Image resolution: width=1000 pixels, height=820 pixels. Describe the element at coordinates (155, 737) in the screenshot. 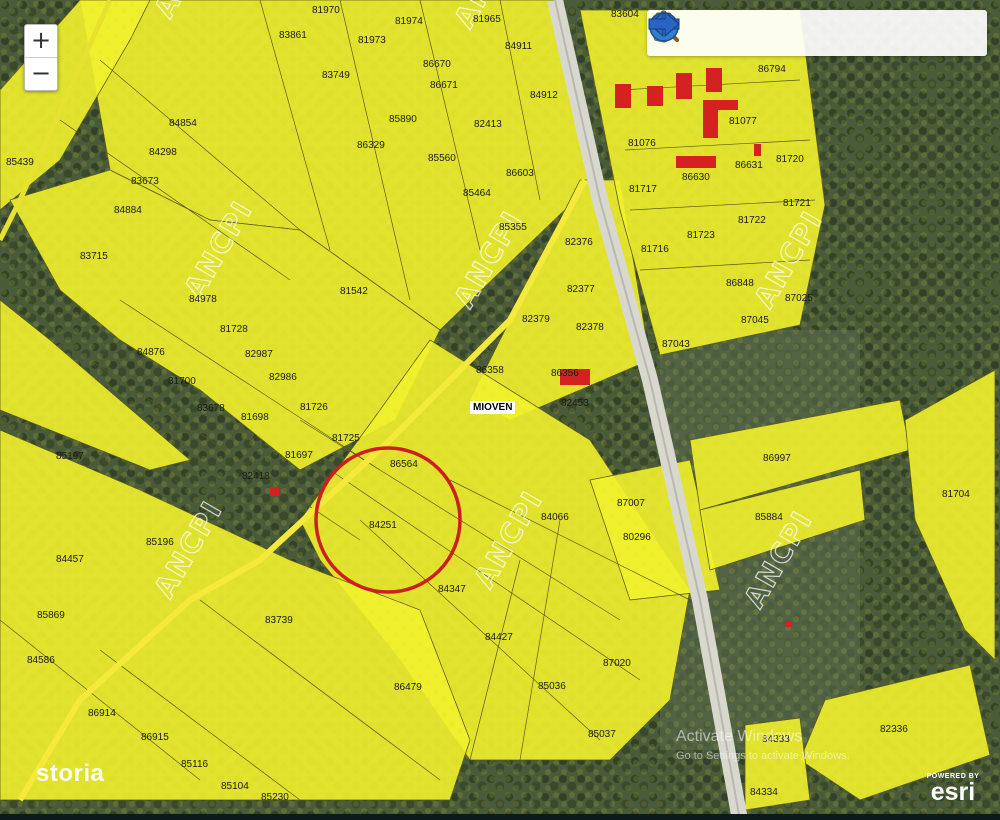

I see `parcel-number-label: 86915` at that location.